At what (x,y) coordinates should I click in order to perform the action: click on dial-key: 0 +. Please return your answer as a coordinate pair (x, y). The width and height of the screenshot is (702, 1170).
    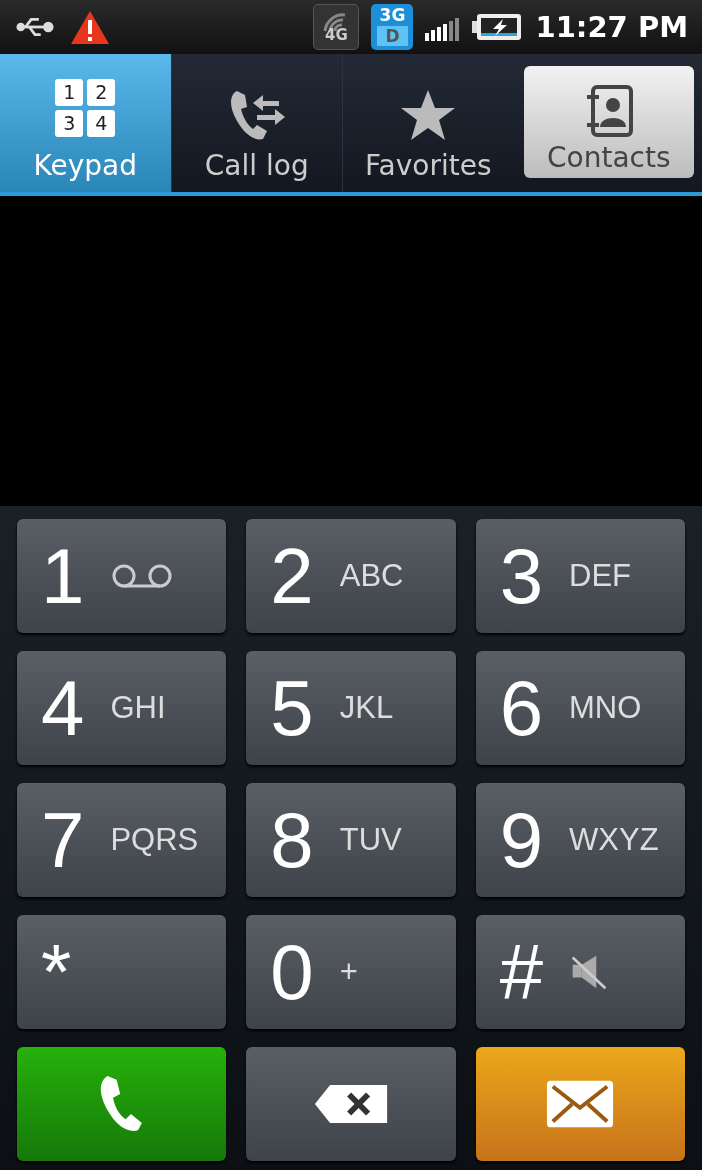
    Looking at the image, I should click on (351, 972).